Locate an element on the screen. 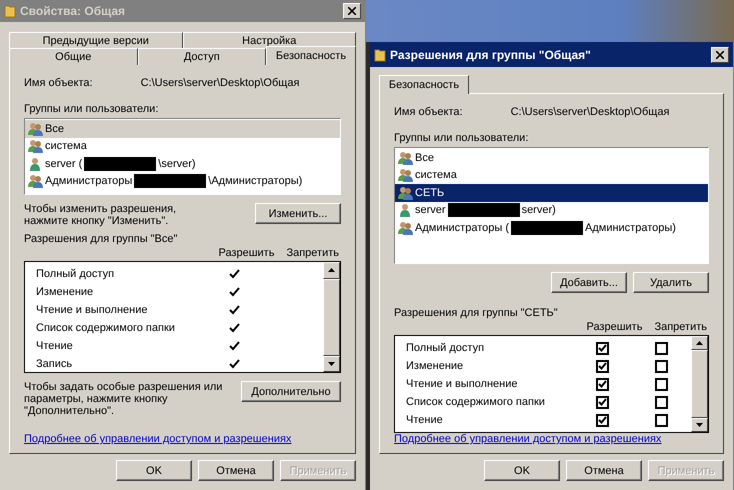 The width and height of the screenshot is (734, 490). tab: Доступ is located at coordinates (202, 56).